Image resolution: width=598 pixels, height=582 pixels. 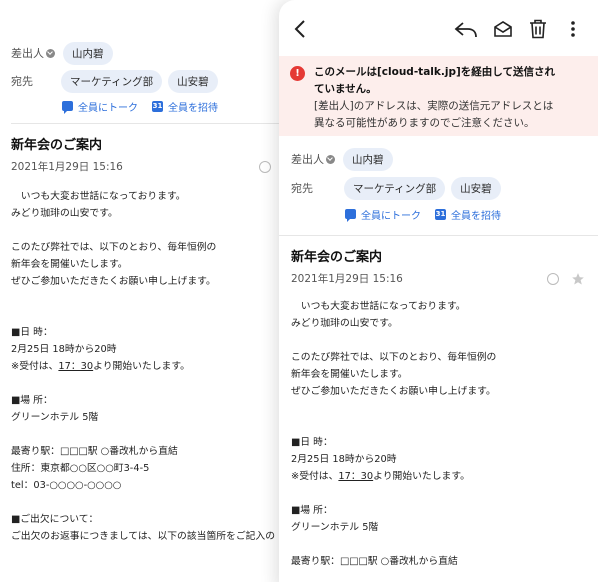 I want to click on alert-body-line: [差出人]のアドレスは、実際の送信元アドレスとは, so click(x=434, y=106).